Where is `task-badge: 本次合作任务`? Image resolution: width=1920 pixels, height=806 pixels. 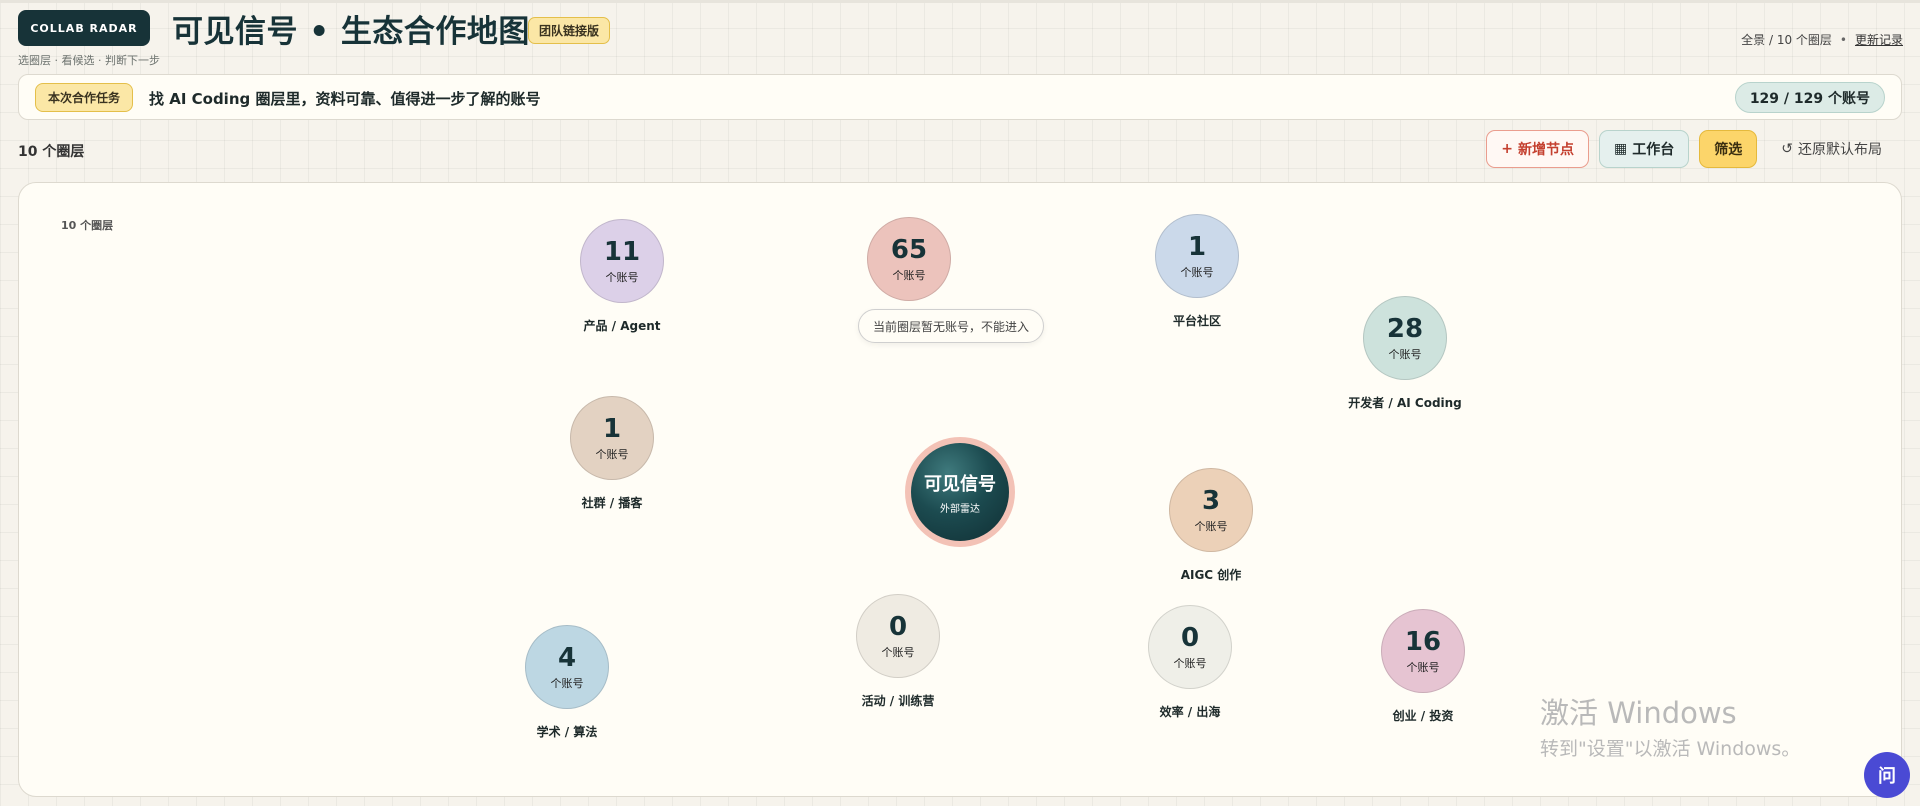 task-badge: 本次合作任务 is located at coordinates (84, 97).